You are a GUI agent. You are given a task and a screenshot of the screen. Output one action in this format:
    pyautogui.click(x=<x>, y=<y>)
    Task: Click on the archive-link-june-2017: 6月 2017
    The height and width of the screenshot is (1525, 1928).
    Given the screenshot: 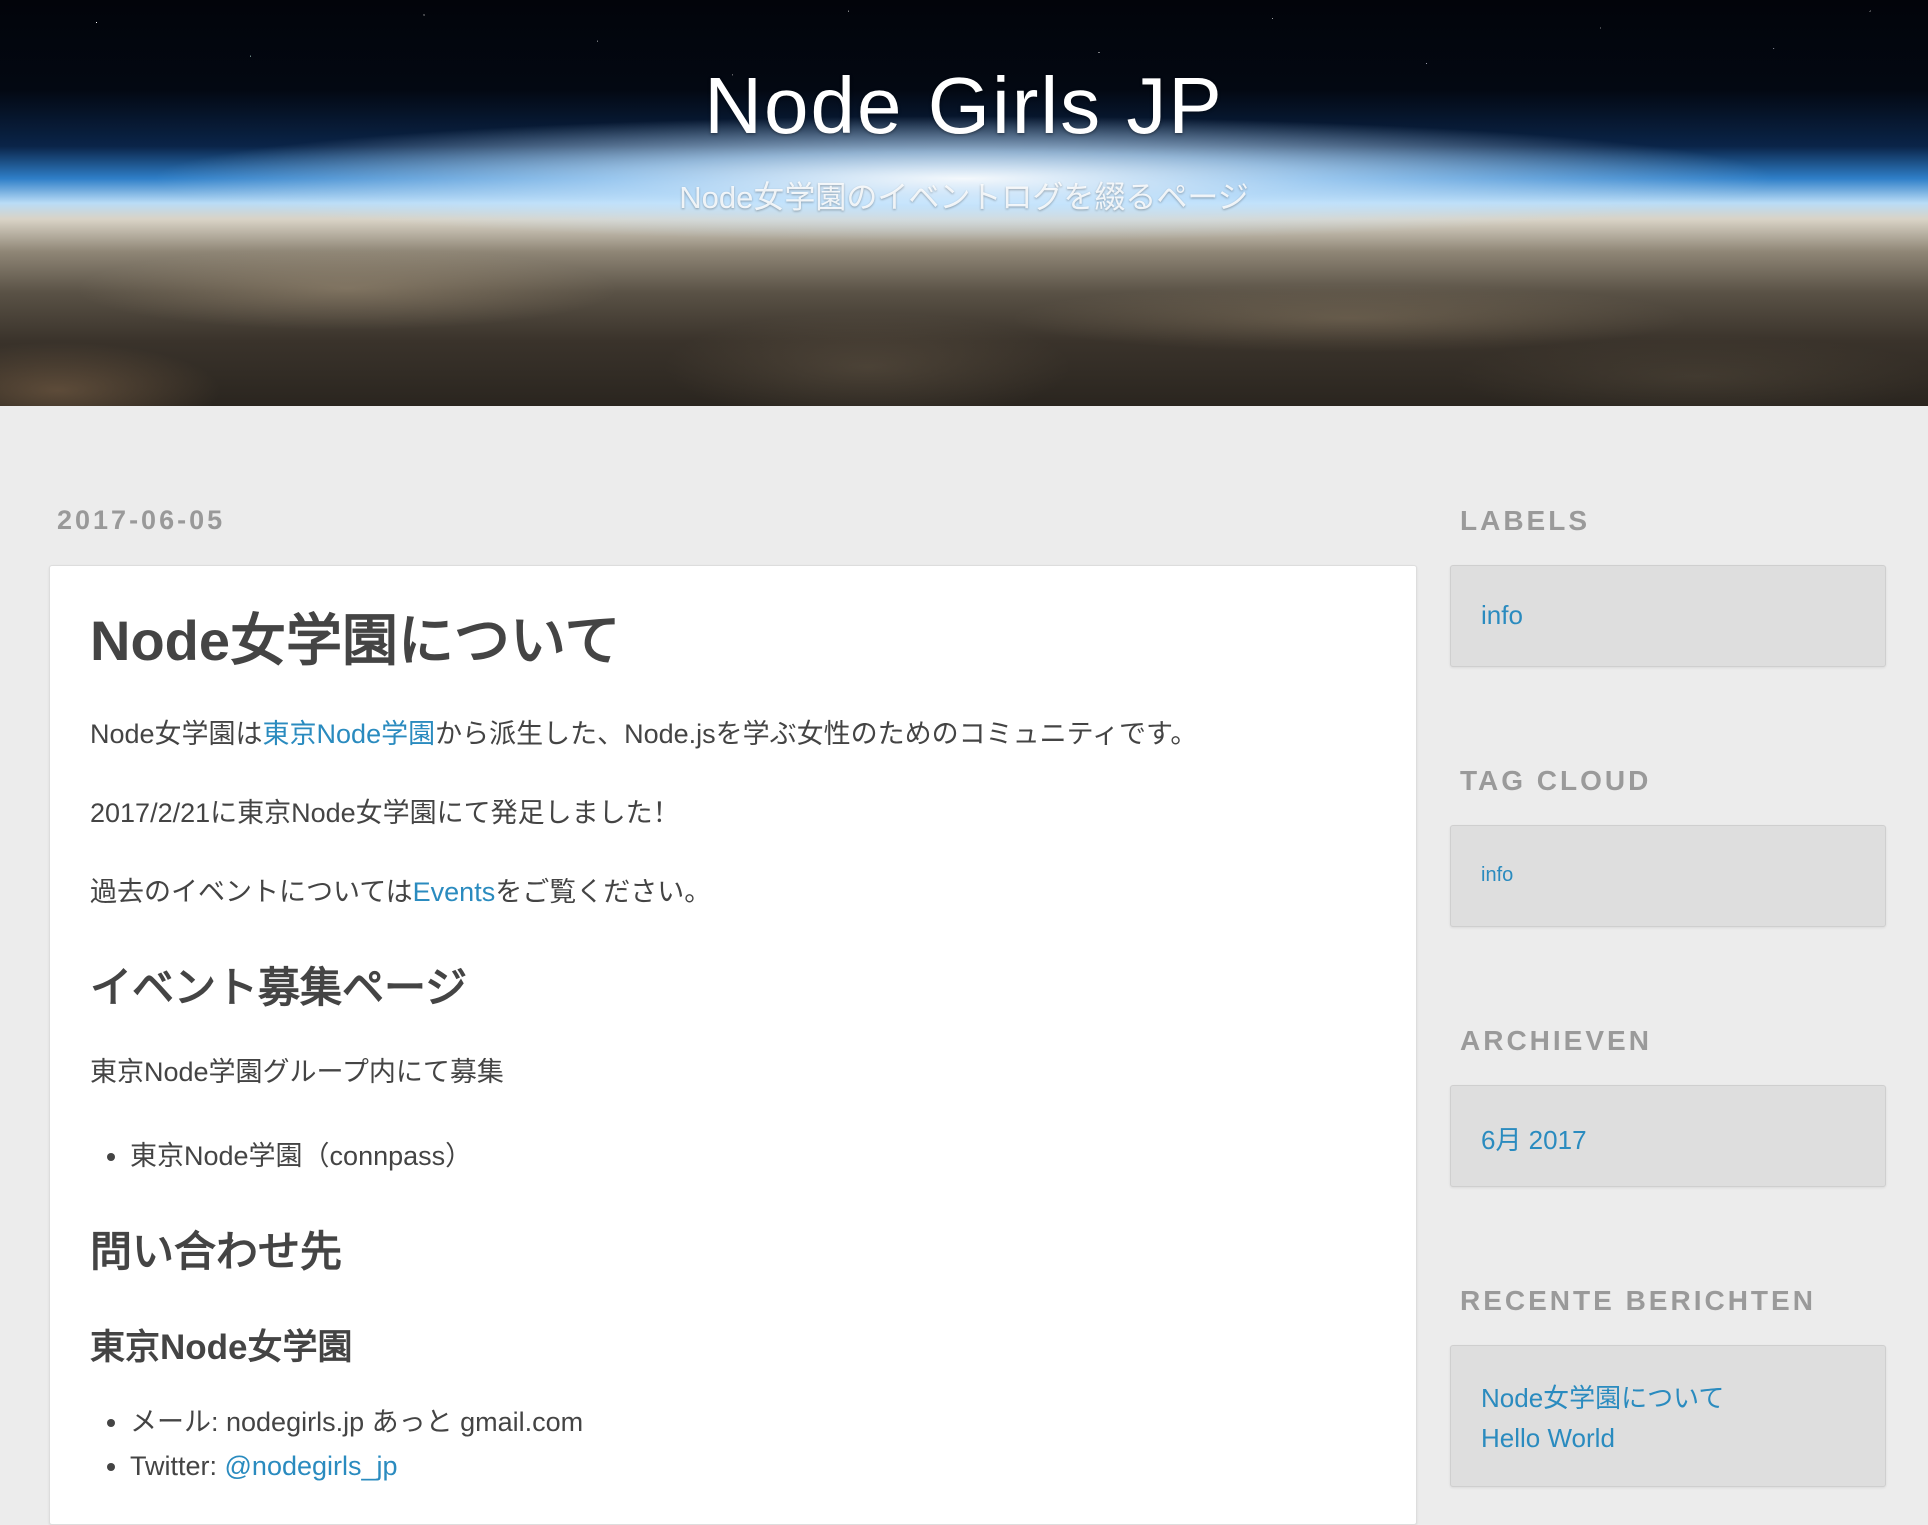 What is the action you would take?
    pyautogui.click(x=1668, y=1138)
    